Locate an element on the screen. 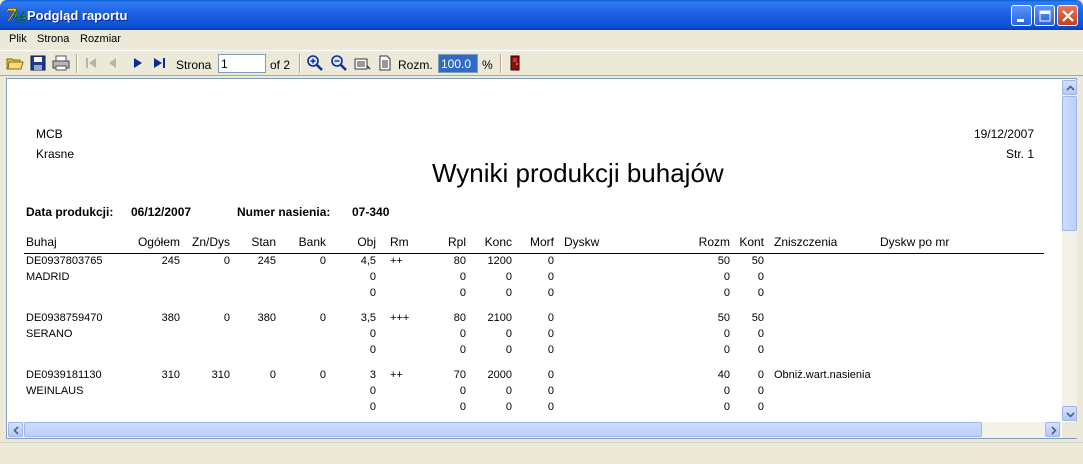 Image resolution: width=1083 pixels, height=464 pixels. report-date: 19/12/2007 is located at coordinates (1003, 134).